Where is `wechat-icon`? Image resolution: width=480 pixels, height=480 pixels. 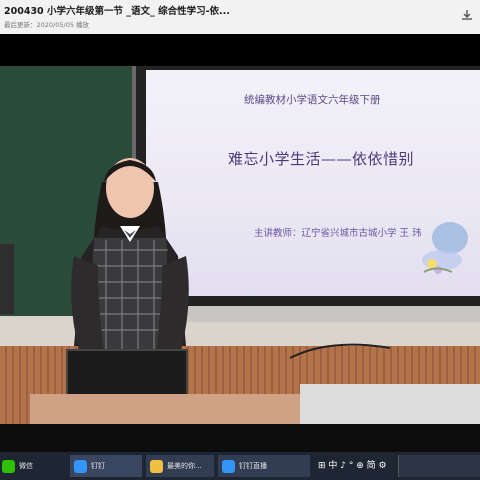
wechat-icon is located at coordinates (8, 466).